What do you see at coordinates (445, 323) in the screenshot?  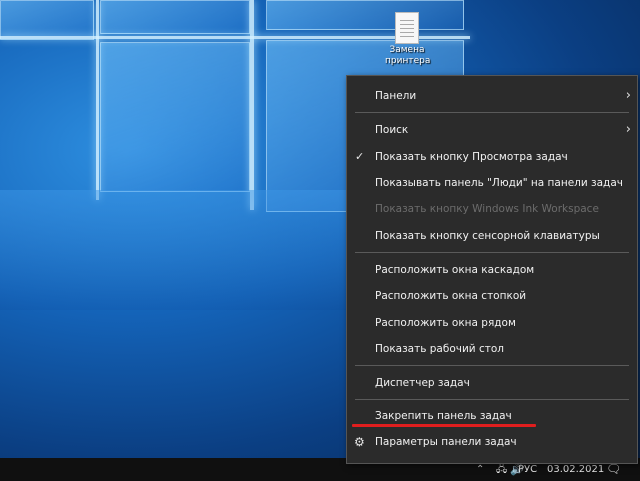 I see `menu-item-label: Расположить окна рядом` at bounding box center [445, 323].